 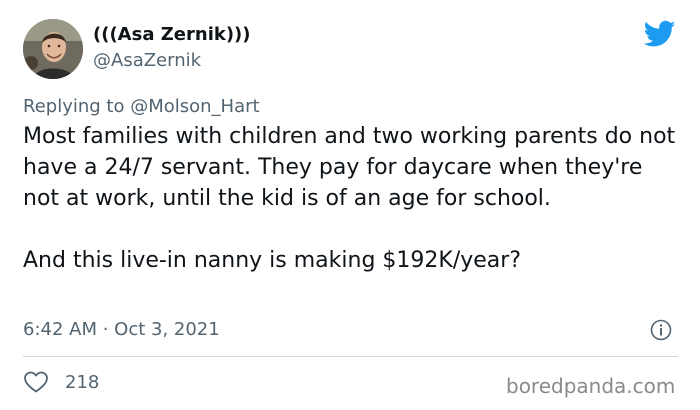 I want to click on replying-to: Replying to @Molson_Hart, so click(x=141, y=106).